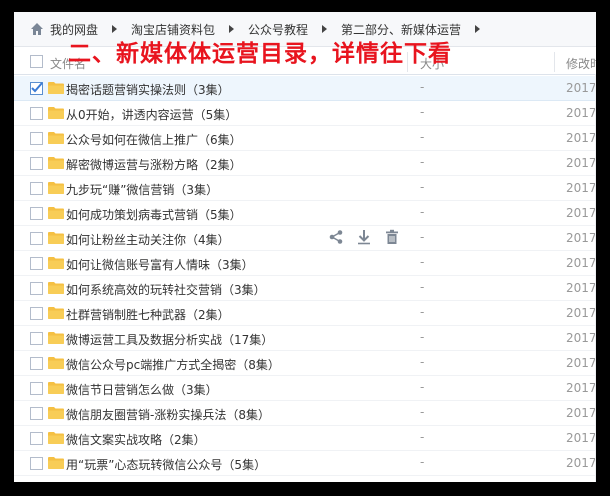 This screenshot has width=610, height=496. What do you see at coordinates (305, 413) in the screenshot?
I see `file-row: 微信朋友圈营销-涨粉实操兵法（8集） - 2017` at bounding box center [305, 413].